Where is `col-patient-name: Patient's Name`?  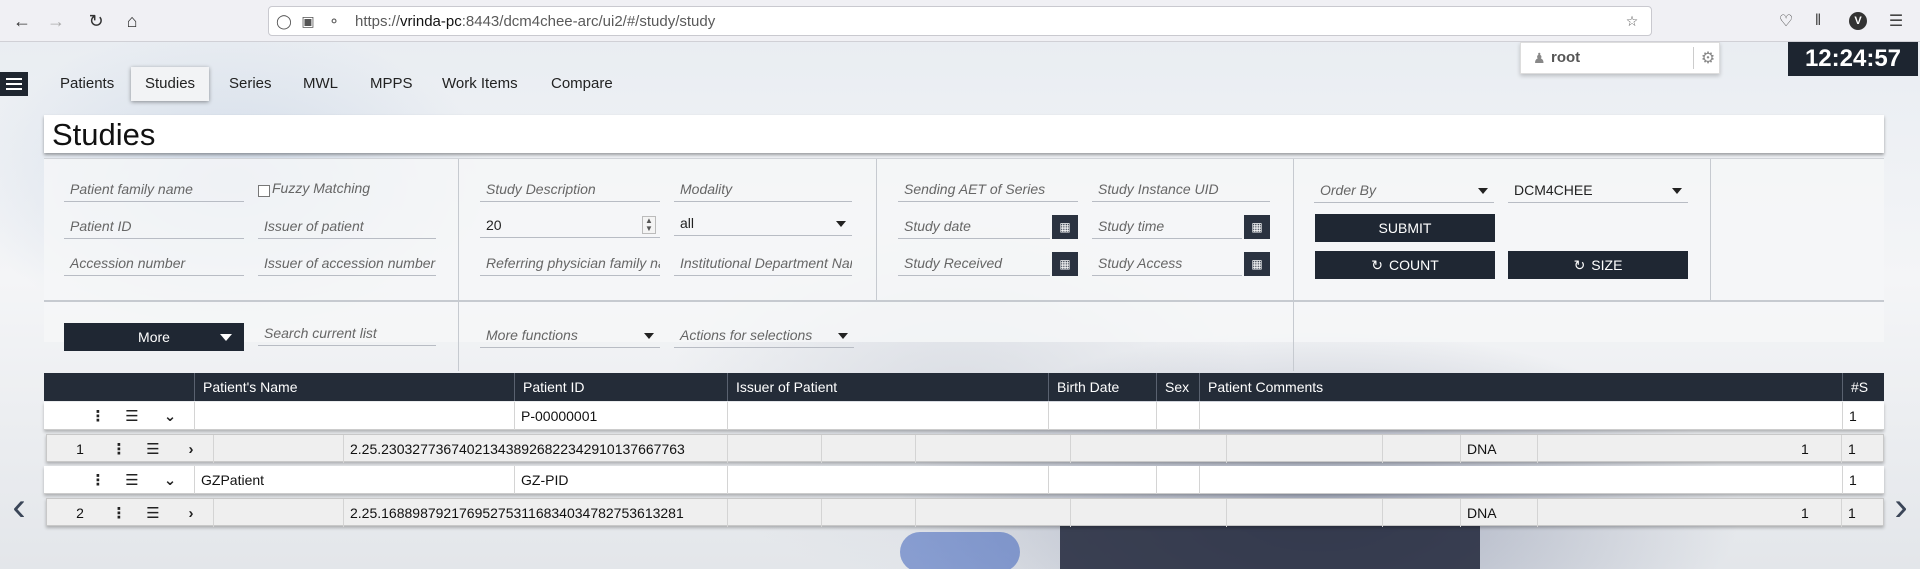
col-patient-name: Patient's Name is located at coordinates (246, 387).